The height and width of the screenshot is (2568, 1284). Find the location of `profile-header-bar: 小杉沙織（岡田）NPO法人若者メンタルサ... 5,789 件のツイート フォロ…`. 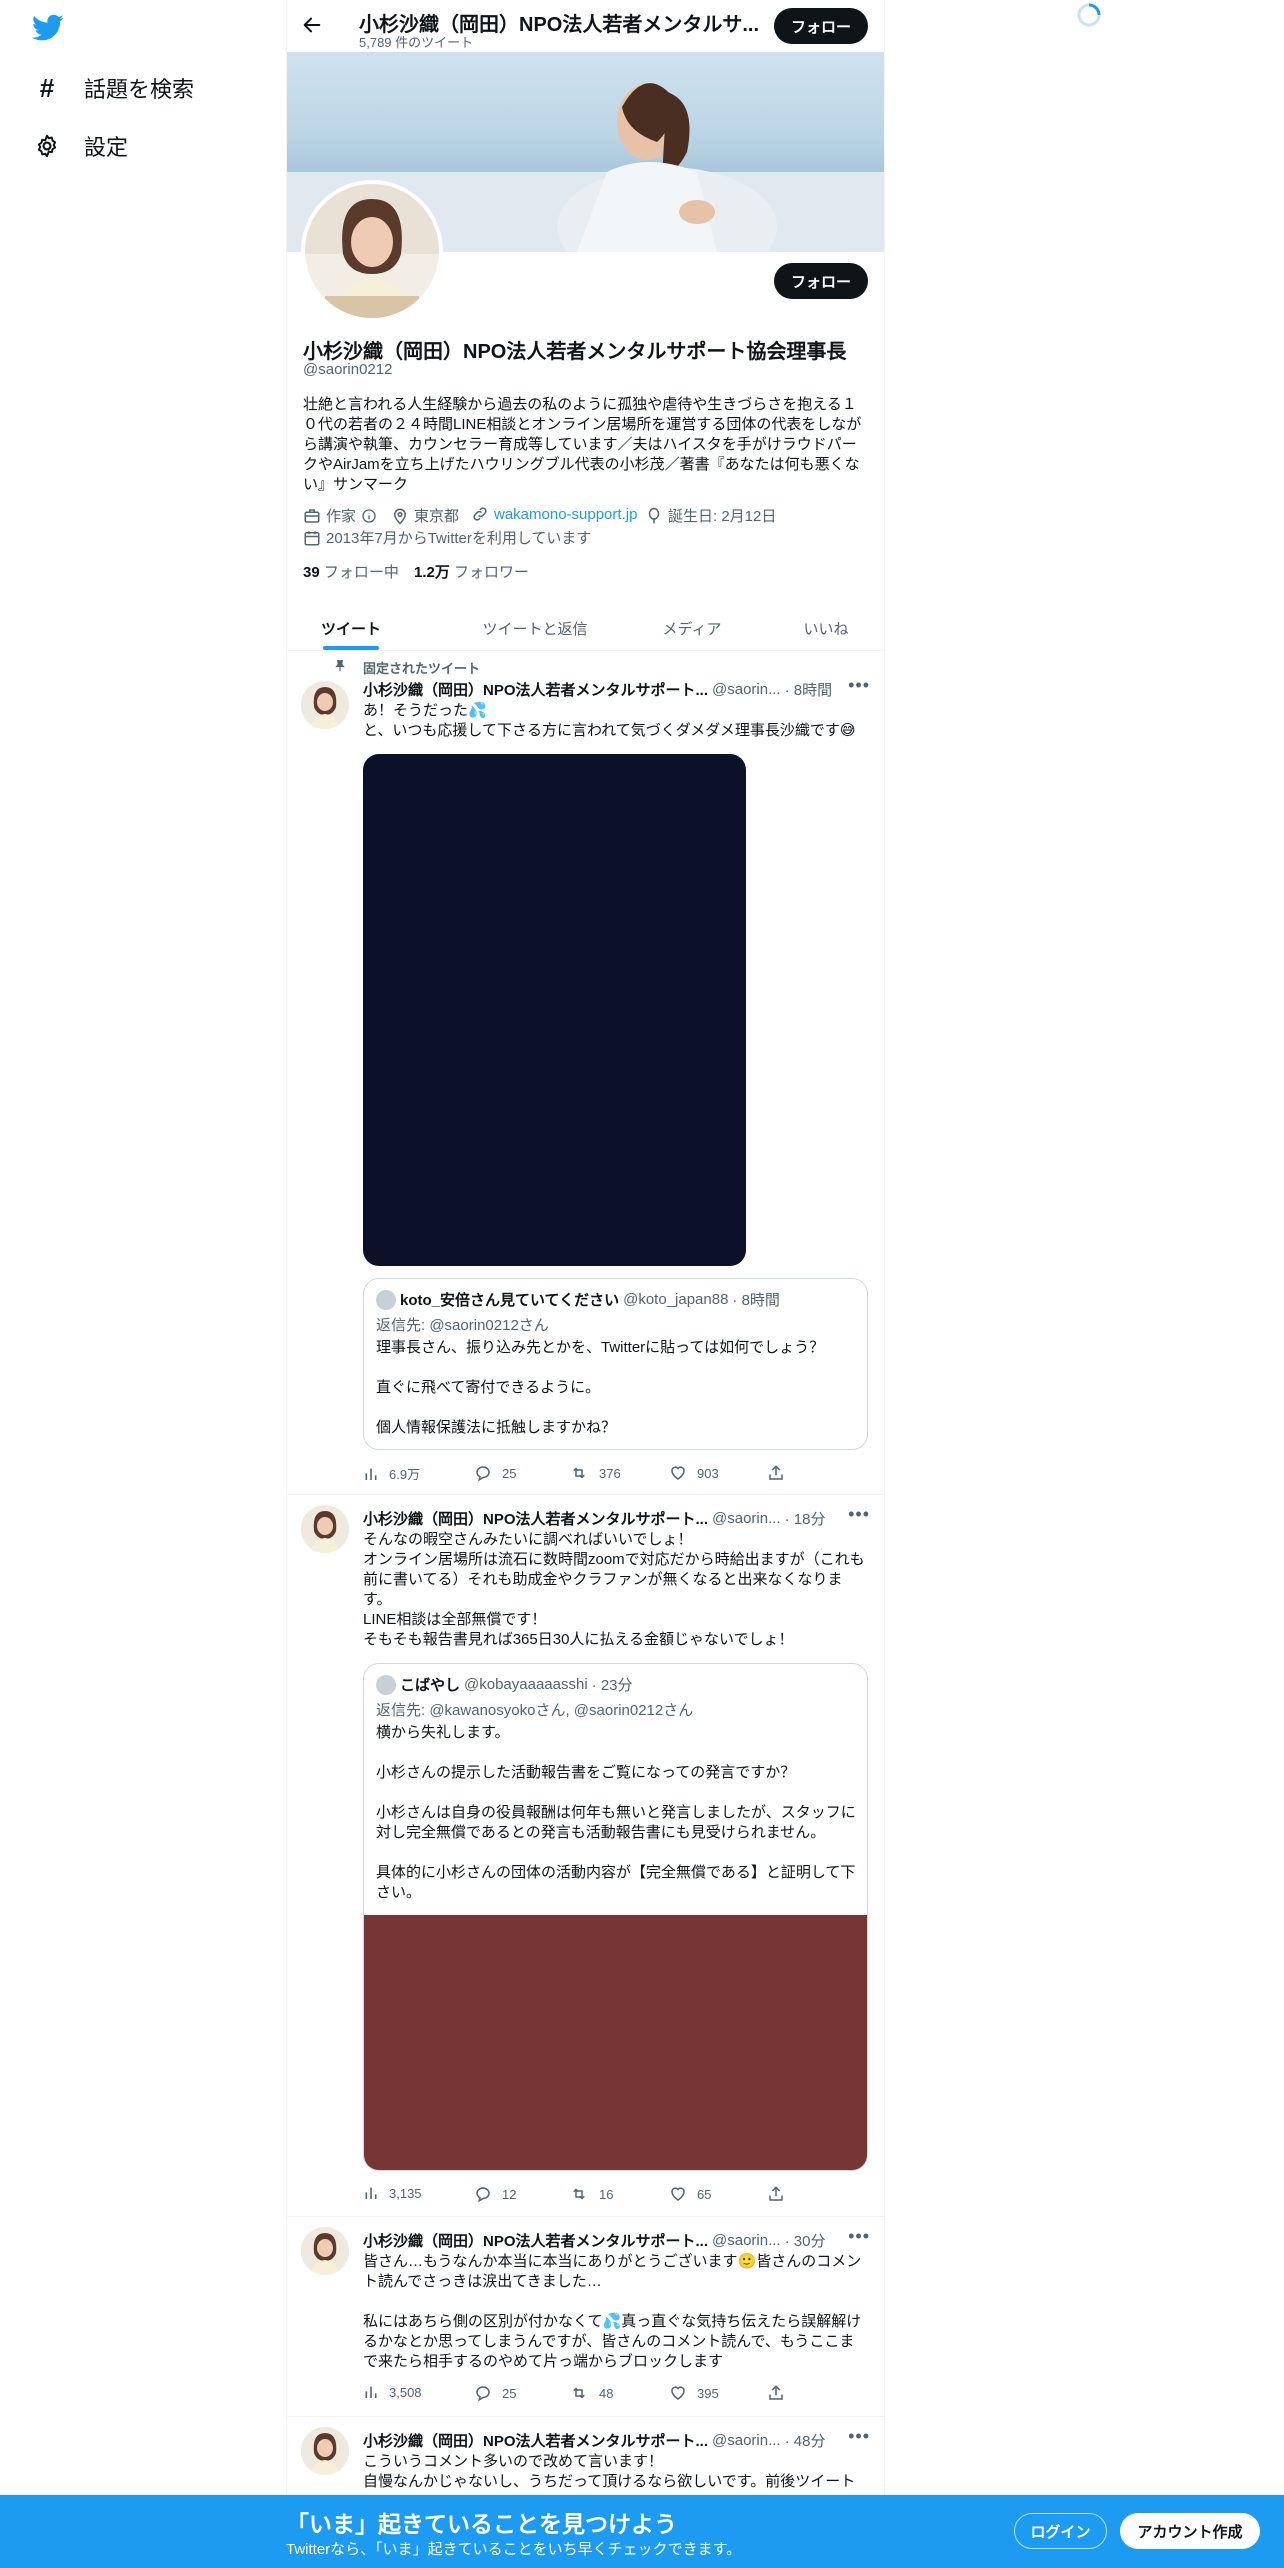

profile-header-bar: 小杉沙織（岡田）NPO法人若者メンタルサ... 5,789 件のツイート フォロ… is located at coordinates (585, 26).